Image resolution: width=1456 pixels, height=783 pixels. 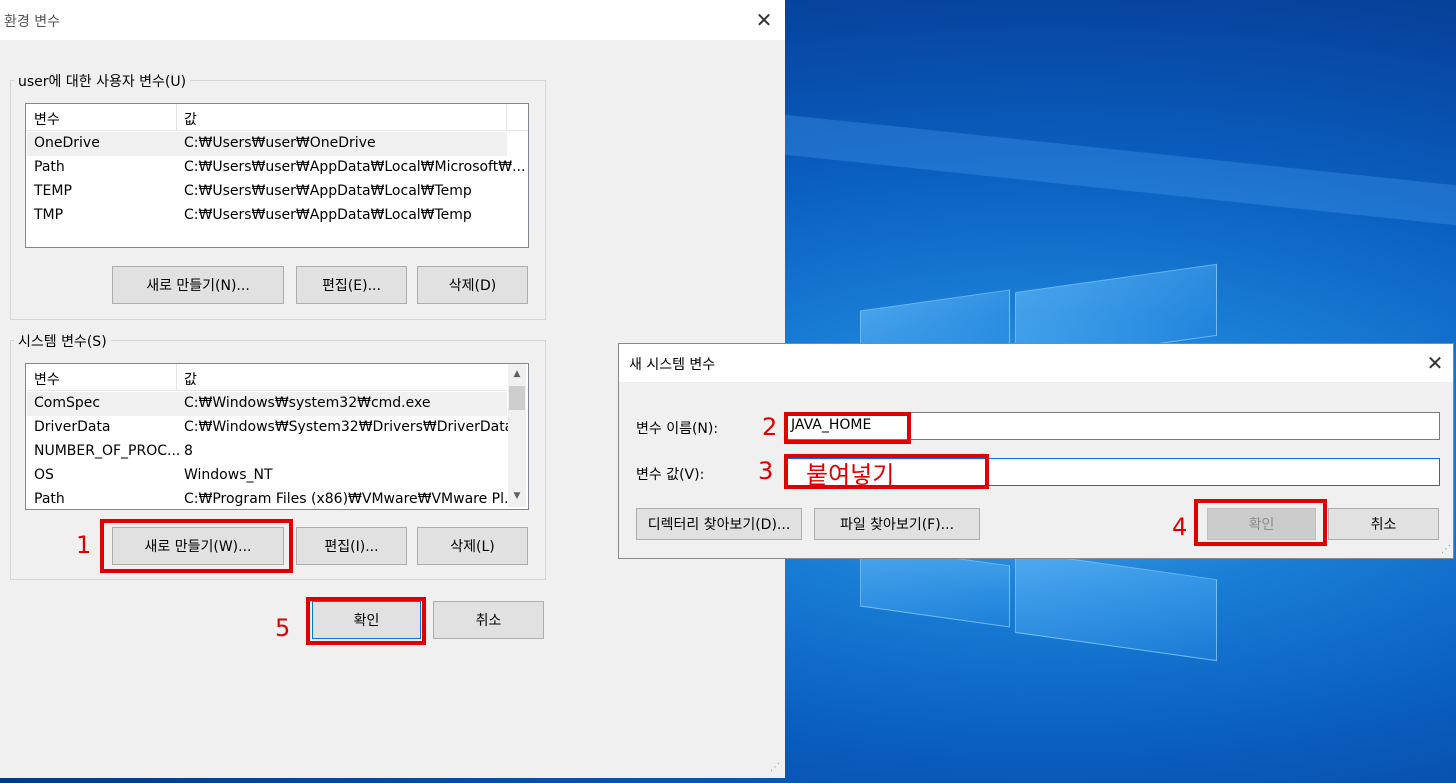 What do you see at coordinates (472, 285) in the screenshot?
I see `user-delete-button: 삭제(D)` at bounding box center [472, 285].